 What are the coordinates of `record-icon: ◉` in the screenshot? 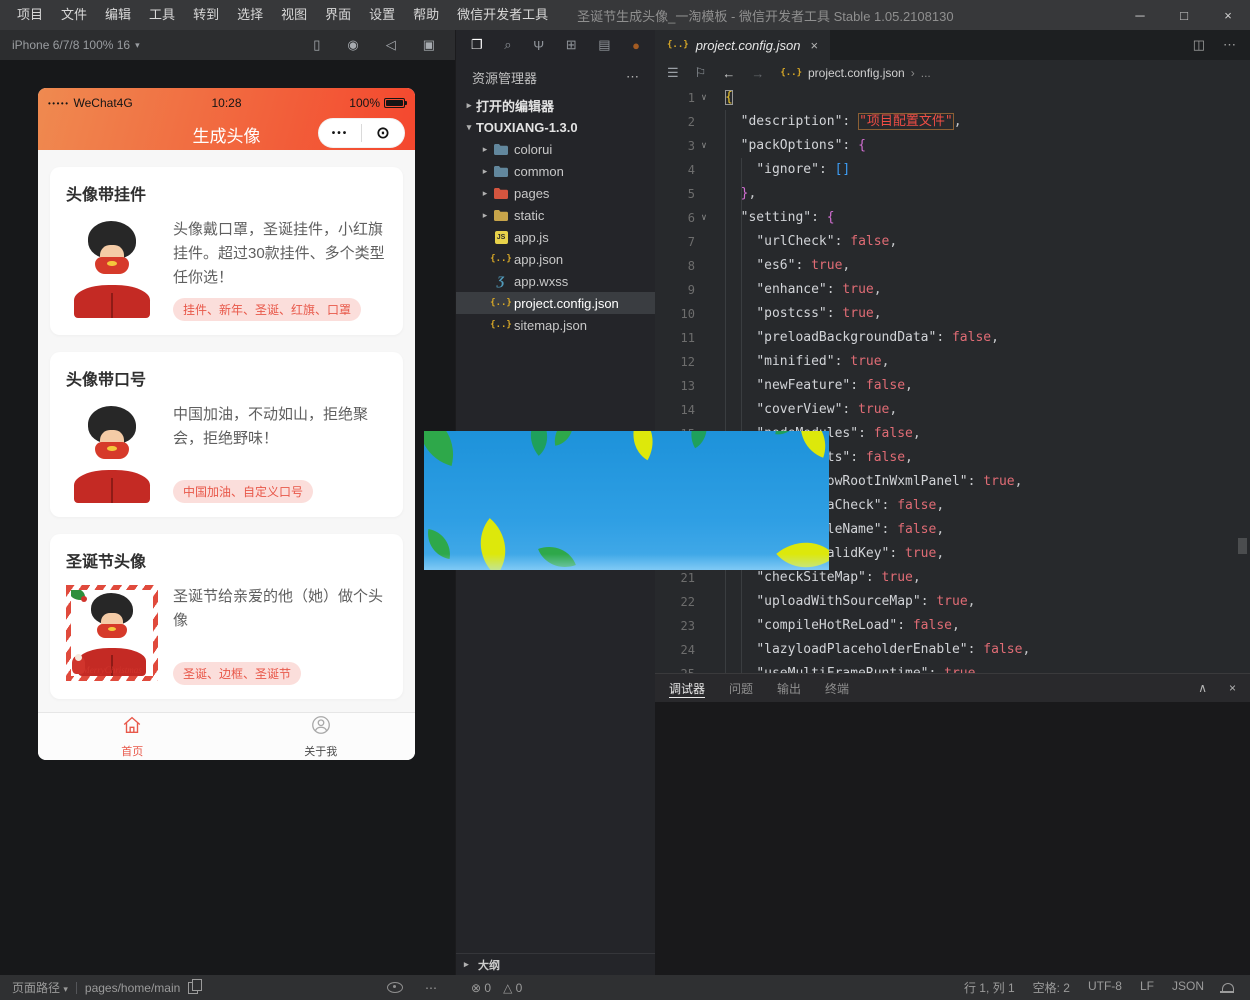 It's located at (352, 45).